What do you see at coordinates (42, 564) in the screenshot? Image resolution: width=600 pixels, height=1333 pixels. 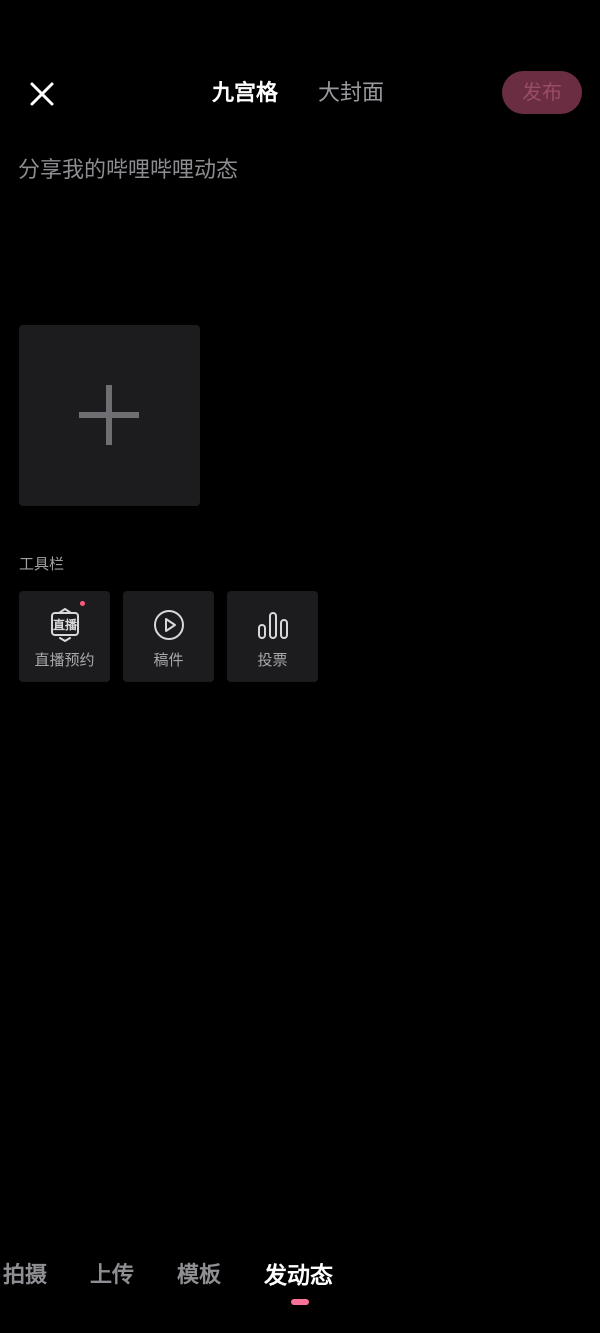 I see `toolbar-title: 工具栏` at bounding box center [42, 564].